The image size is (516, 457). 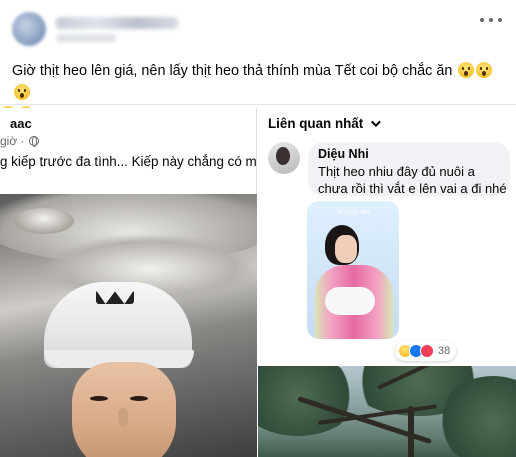 I want to click on shared-post-author: aac, so click(x=21, y=123).